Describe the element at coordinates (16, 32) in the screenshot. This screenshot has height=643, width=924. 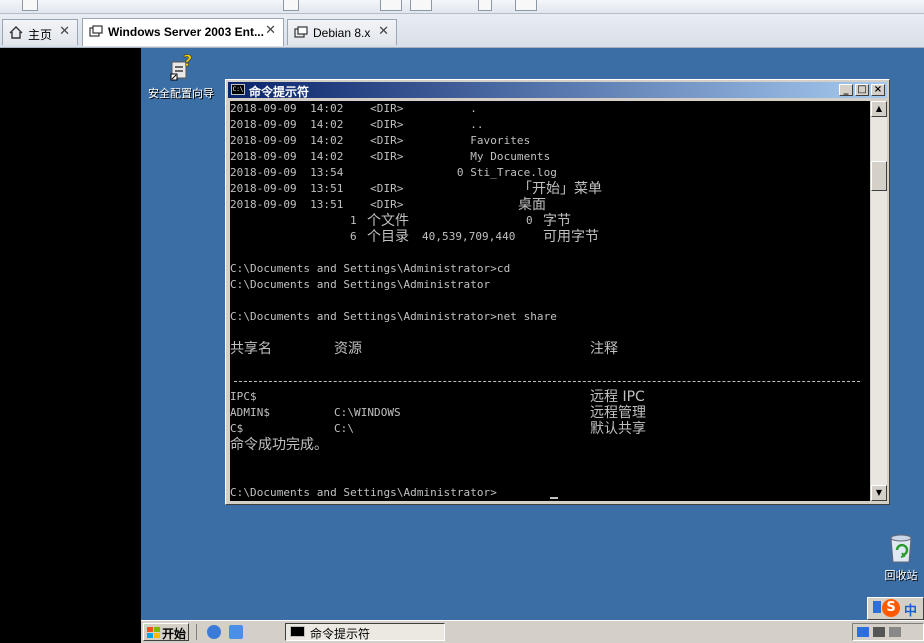
I see `home-icon` at that location.